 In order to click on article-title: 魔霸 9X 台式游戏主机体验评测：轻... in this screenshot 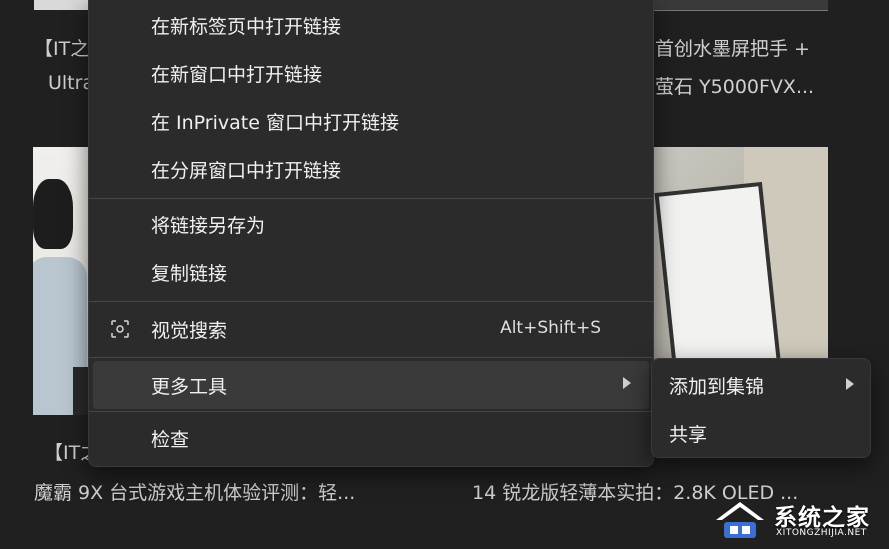, I will do `click(194, 491)`.